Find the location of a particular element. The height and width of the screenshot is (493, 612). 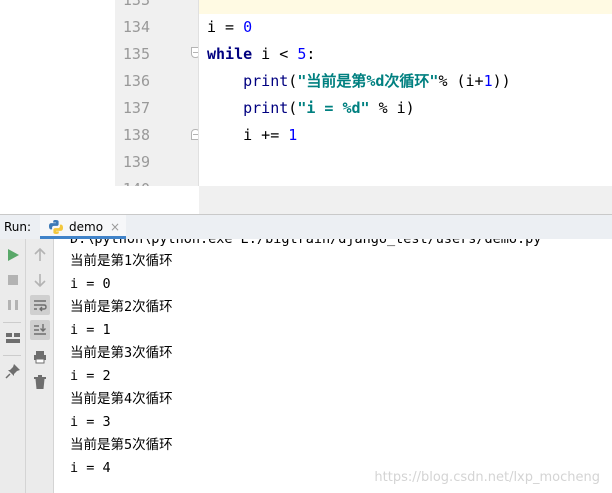

line-number: 139 is located at coordinates (136, 162).